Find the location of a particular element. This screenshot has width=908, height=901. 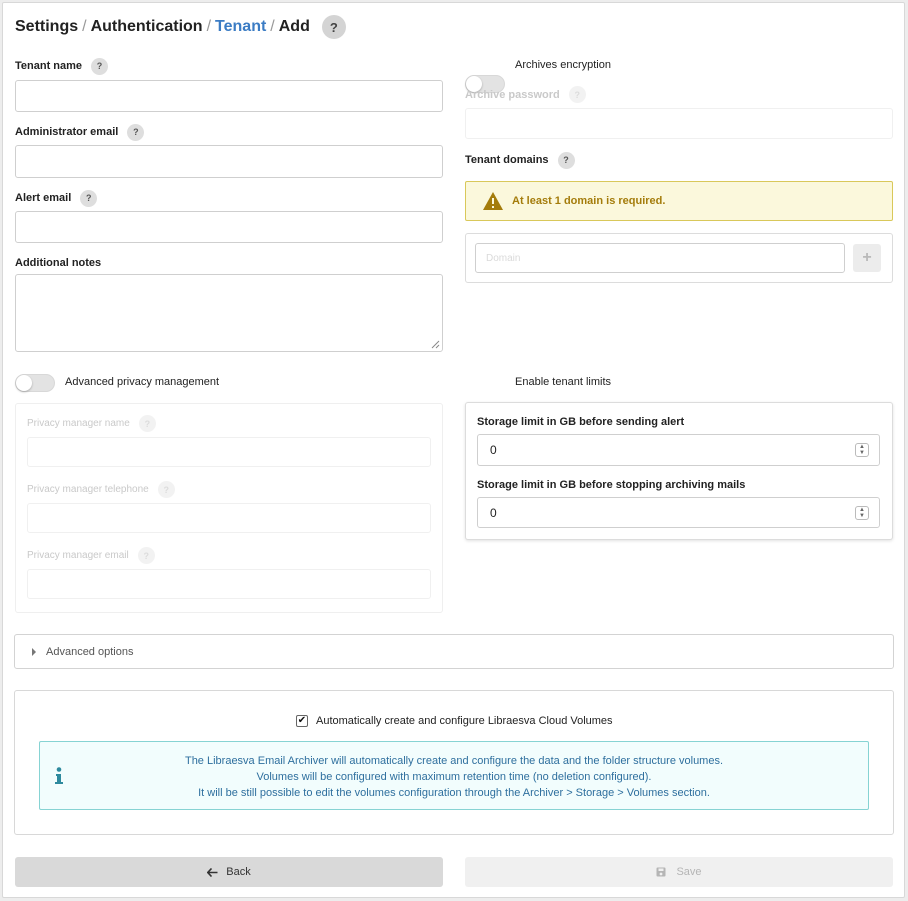

storage-alert-label: Storage limit in GB before sending alert is located at coordinates (581, 422).